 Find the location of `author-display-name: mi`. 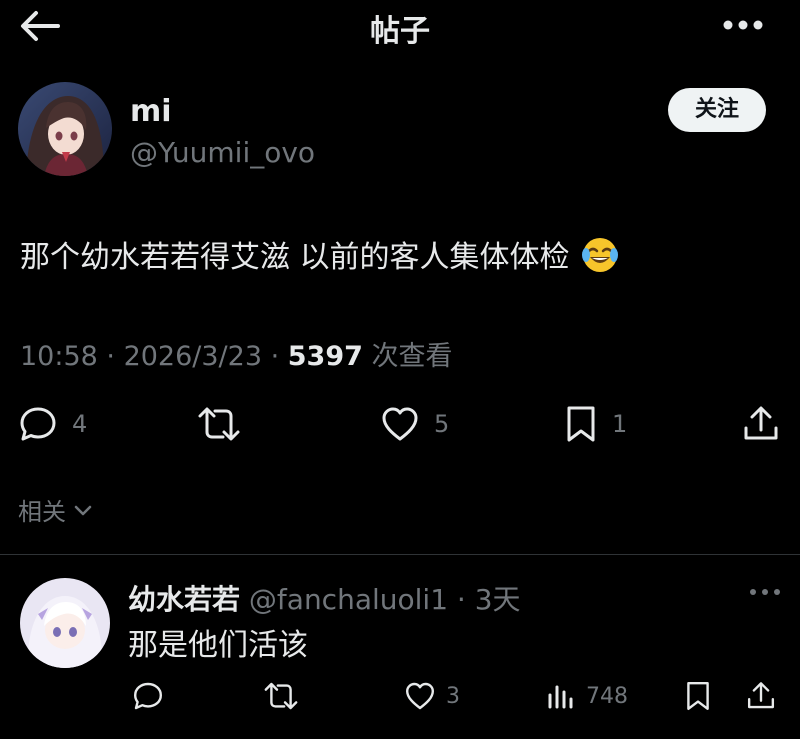

author-display-name: mi is located at coordinates (151, 111).